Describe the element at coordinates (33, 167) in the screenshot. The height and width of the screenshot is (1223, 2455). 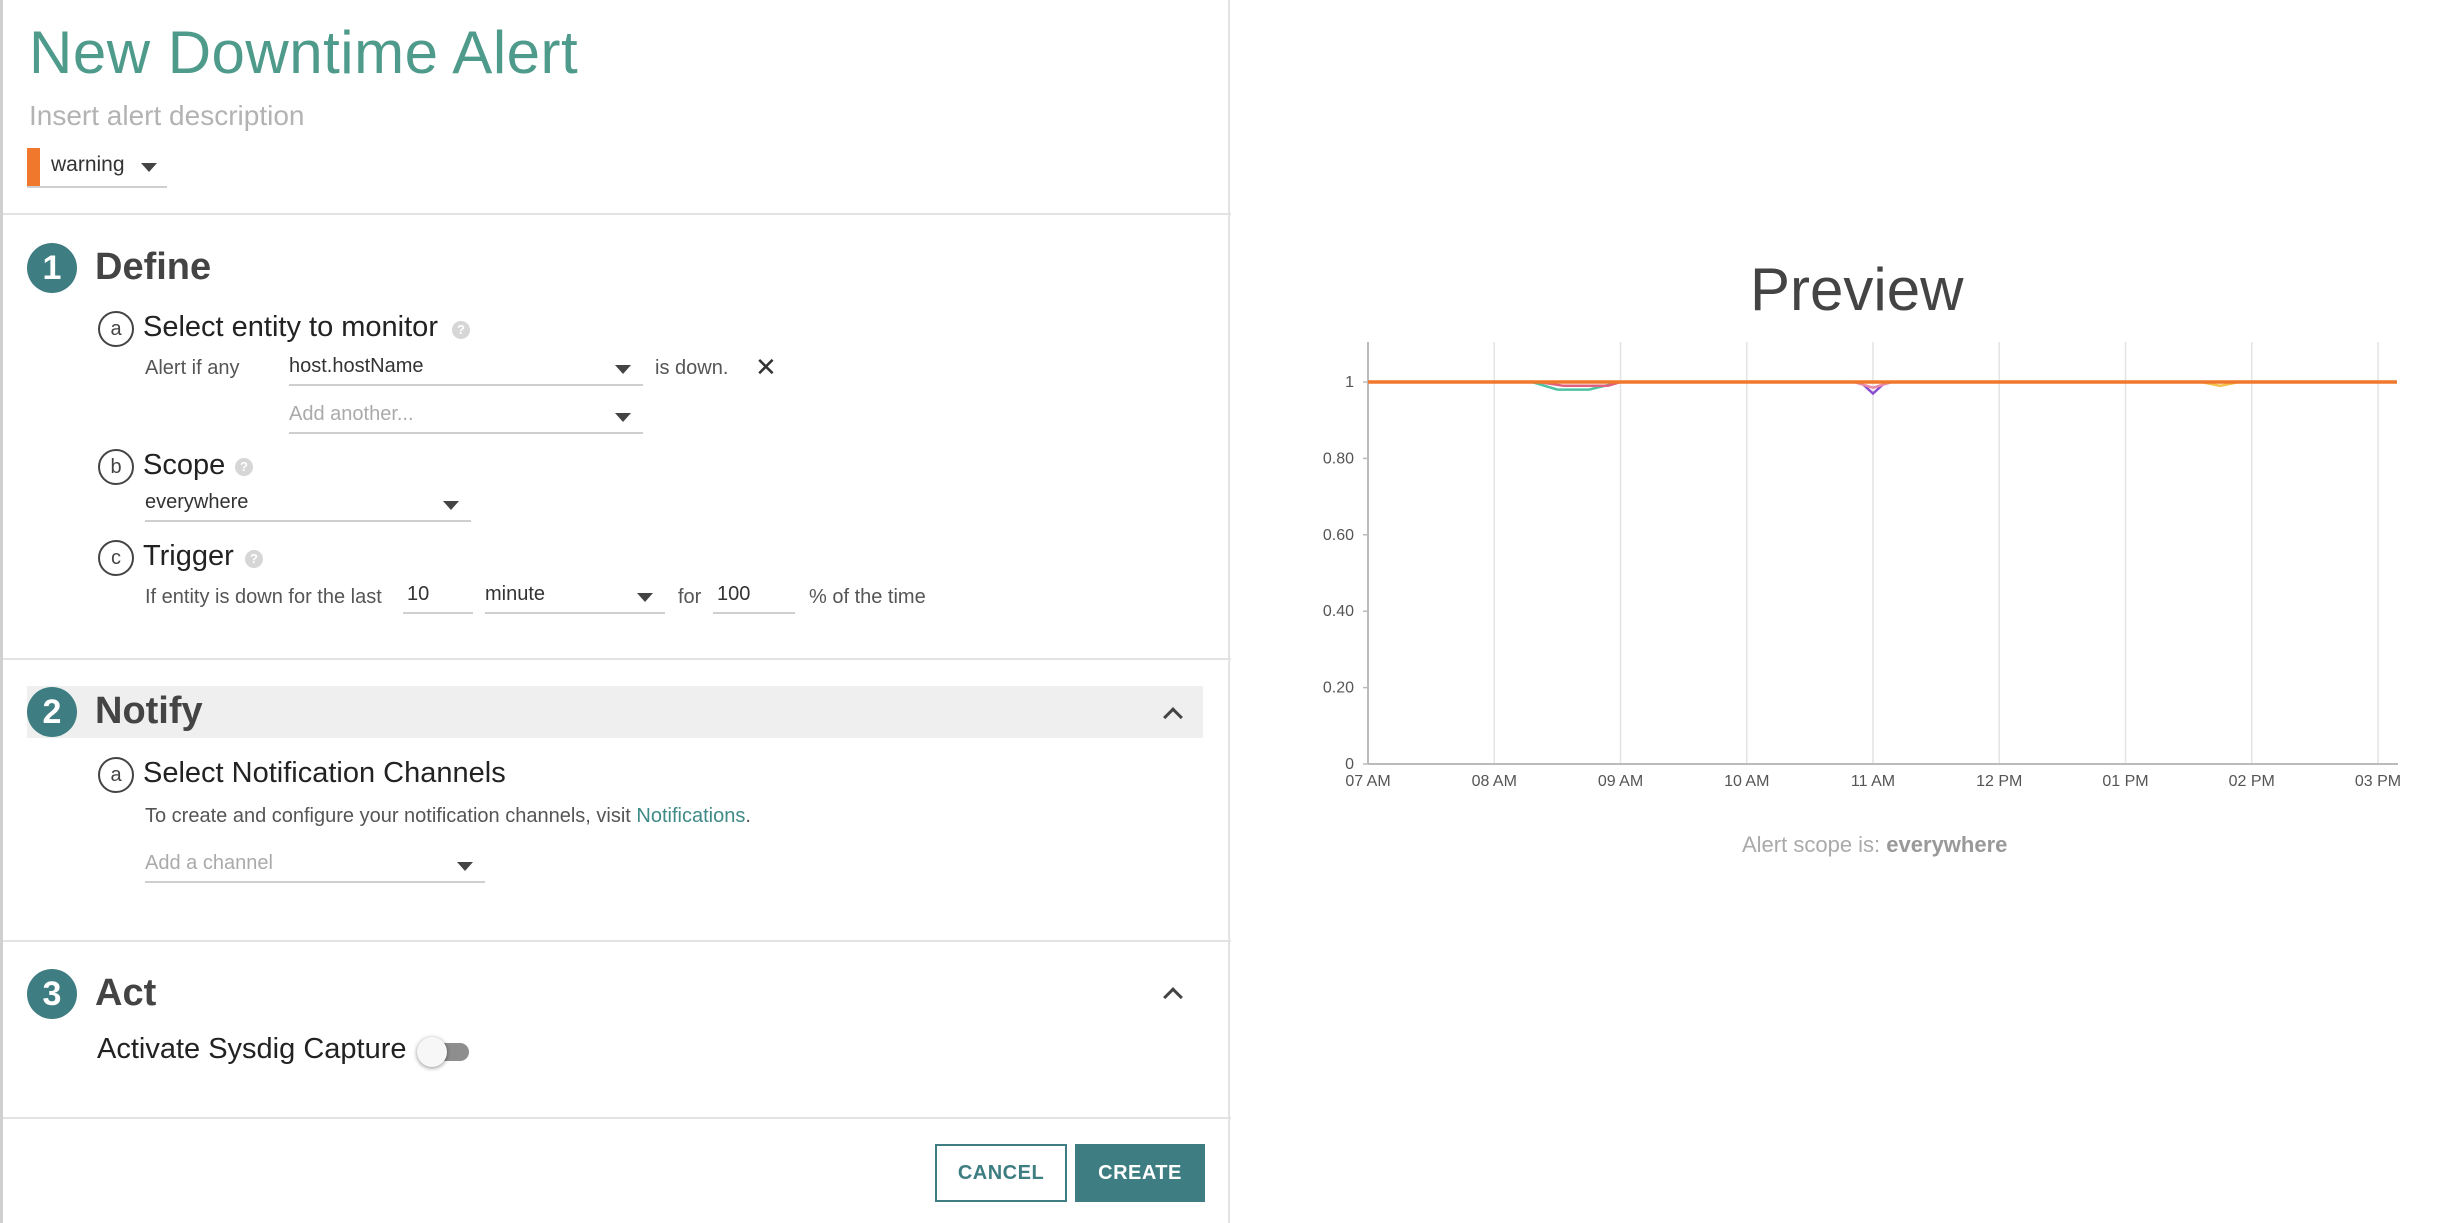
I see `severity-color-bar` at that location.